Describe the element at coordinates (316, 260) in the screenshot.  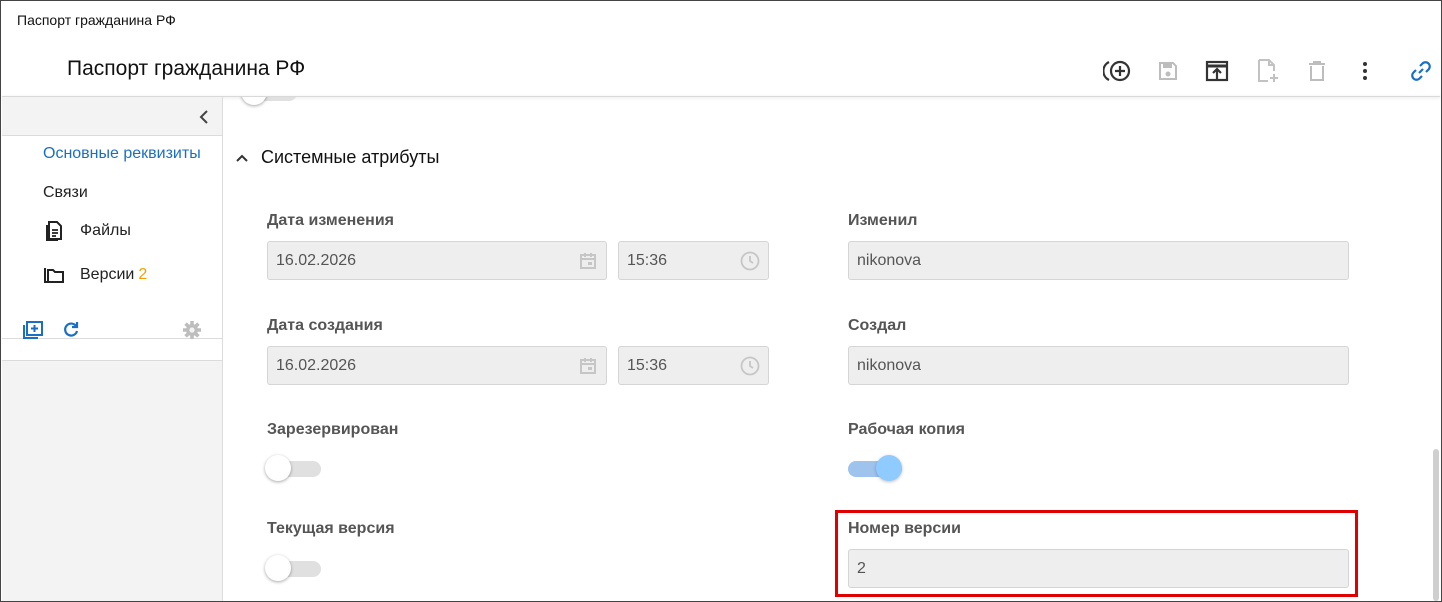
I see `modified-date-value: 16.02.2026` at that location.